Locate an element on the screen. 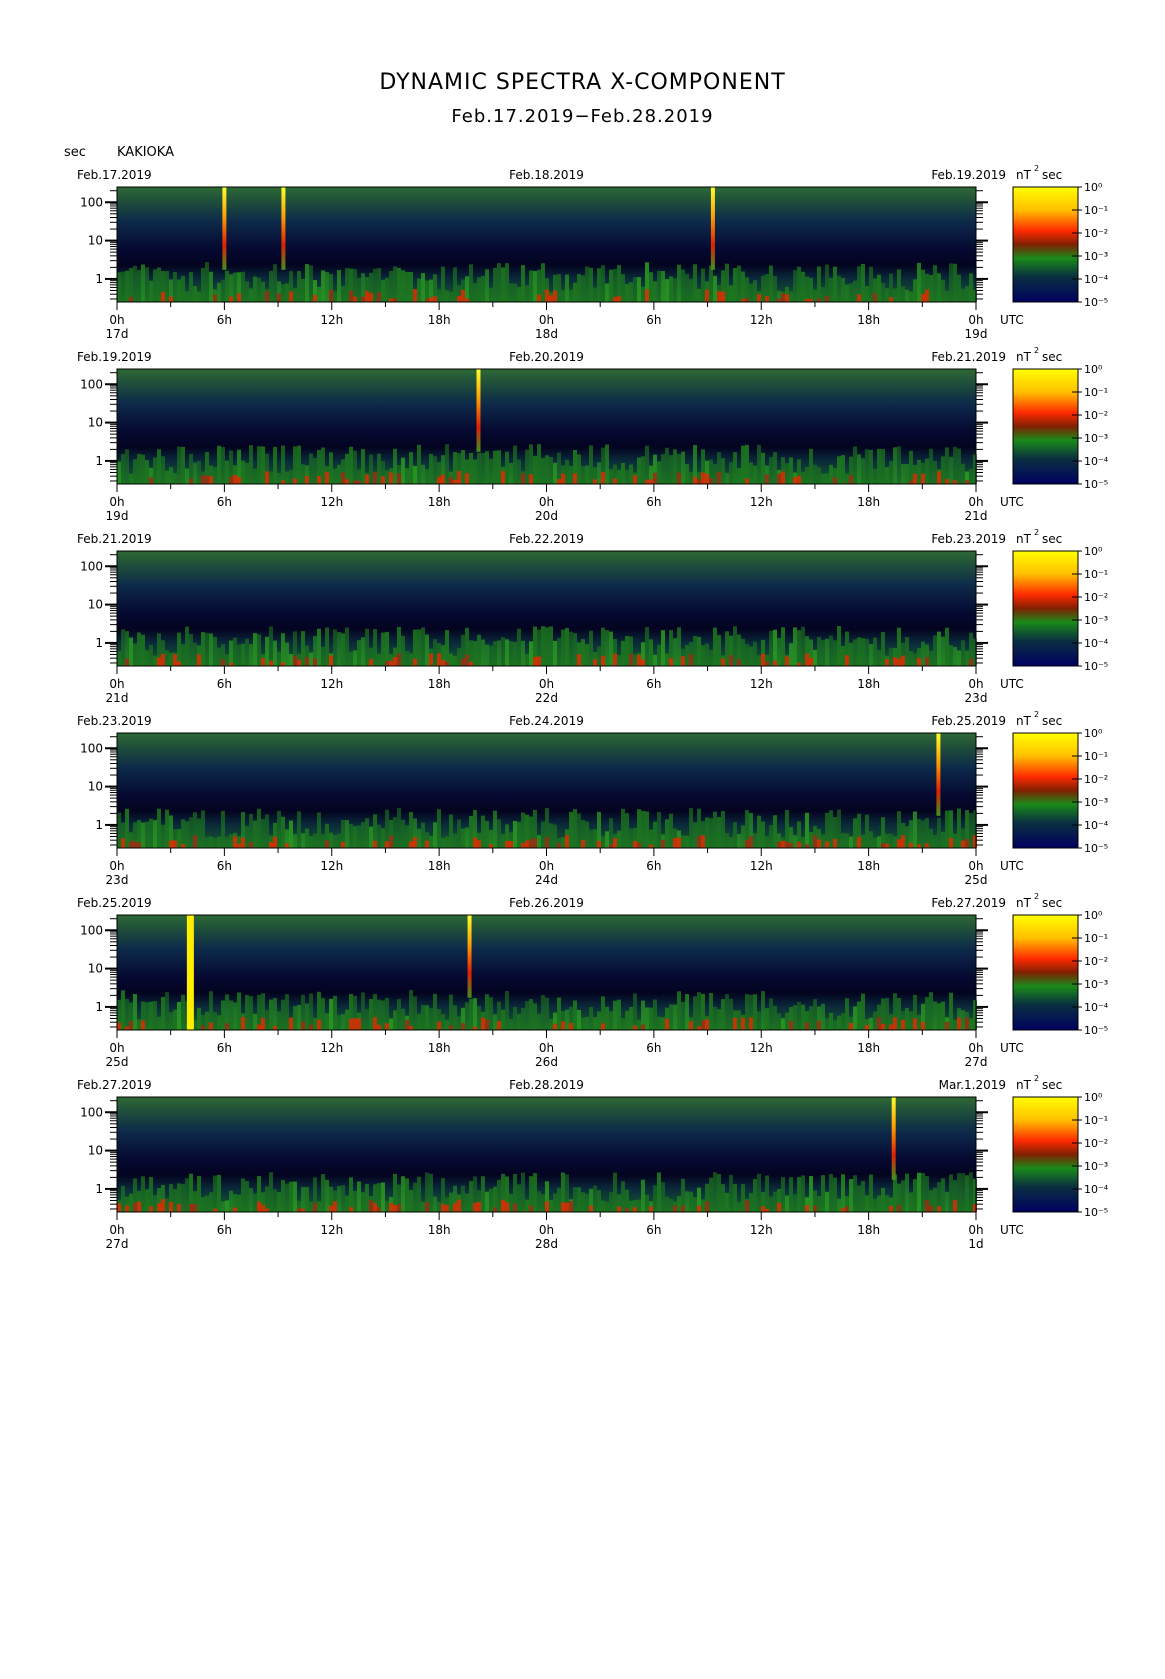 The height and width of the screenshot is (1679, 1165). day-label: 18d is located at coordinates (546, 334).